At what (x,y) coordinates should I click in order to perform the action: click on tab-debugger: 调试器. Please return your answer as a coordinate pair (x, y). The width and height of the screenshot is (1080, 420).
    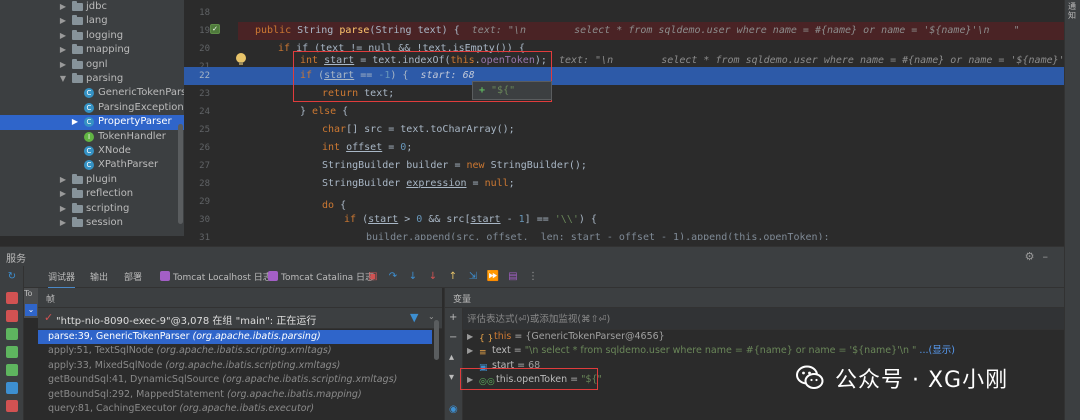
    Looking at the image, I should click on (62, 279).